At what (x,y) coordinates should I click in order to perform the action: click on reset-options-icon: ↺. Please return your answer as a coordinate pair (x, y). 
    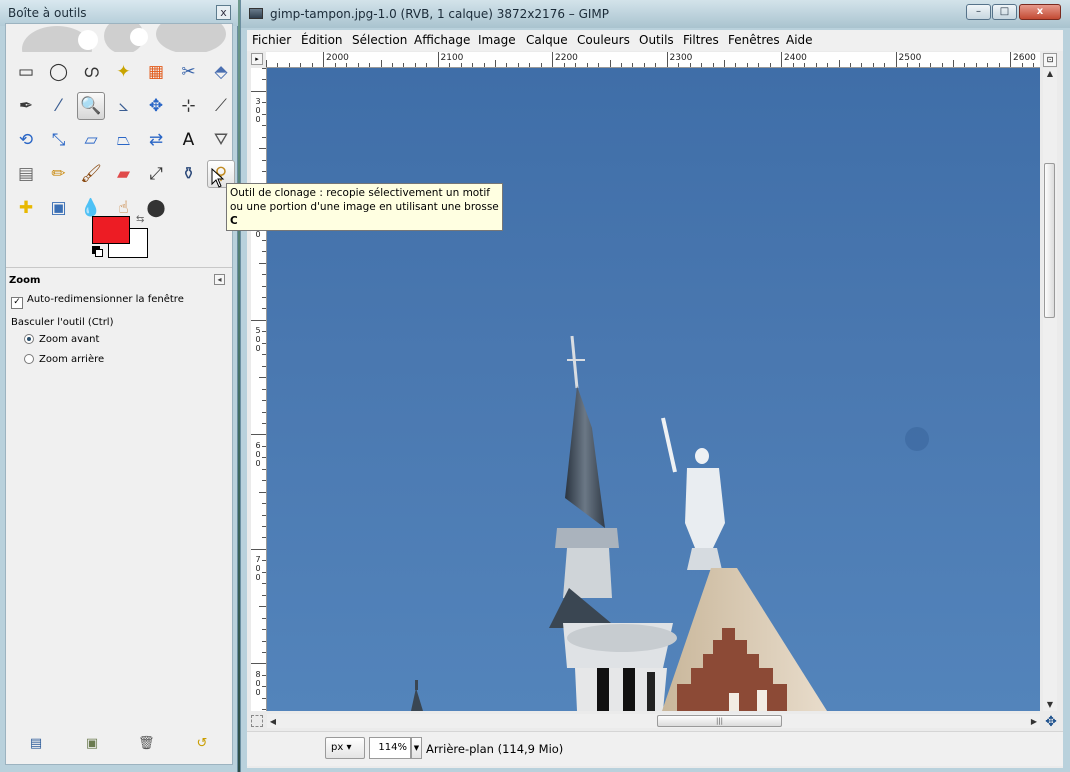
    Looking at the image, I should click on (202, 744).